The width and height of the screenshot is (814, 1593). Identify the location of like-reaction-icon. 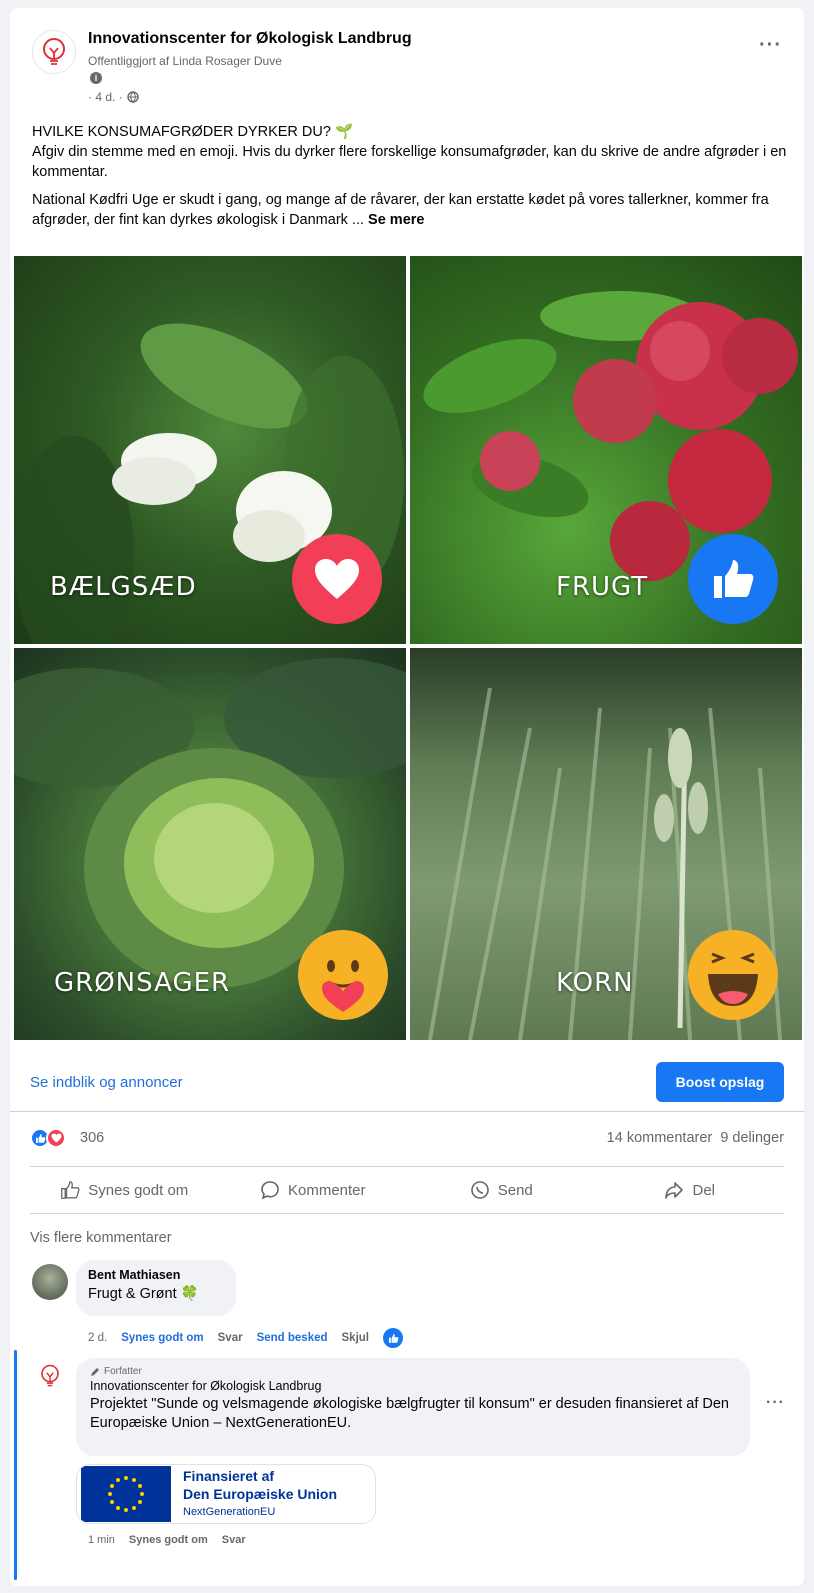
(733, 579).